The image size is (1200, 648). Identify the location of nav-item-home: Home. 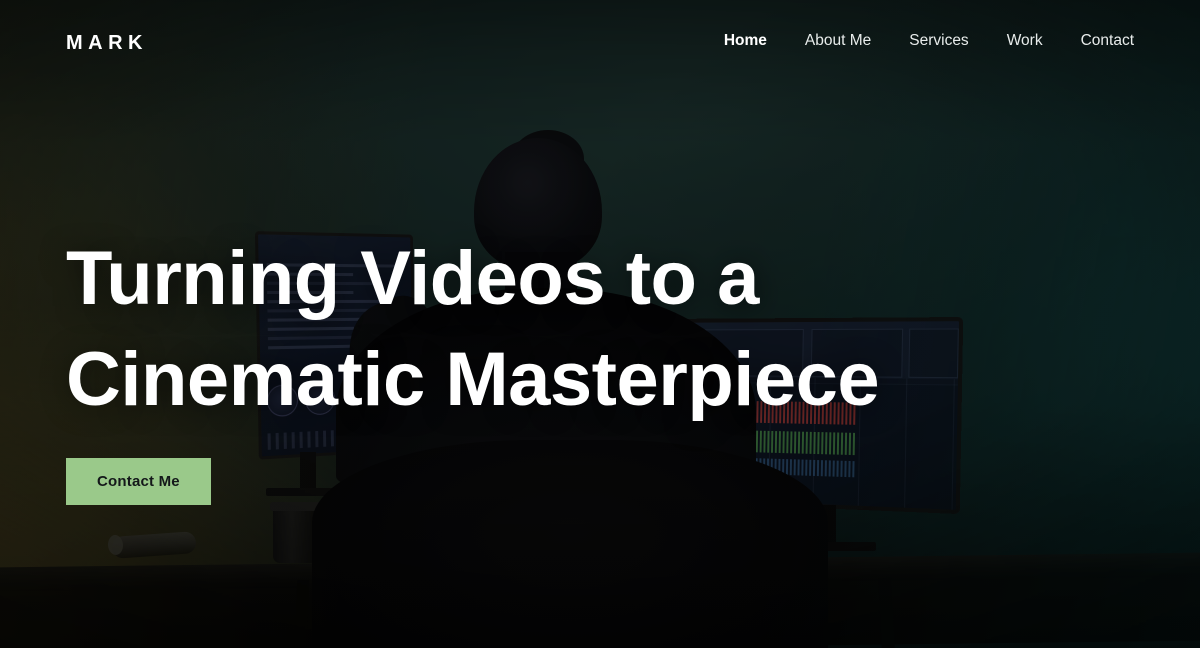
(745, 41).